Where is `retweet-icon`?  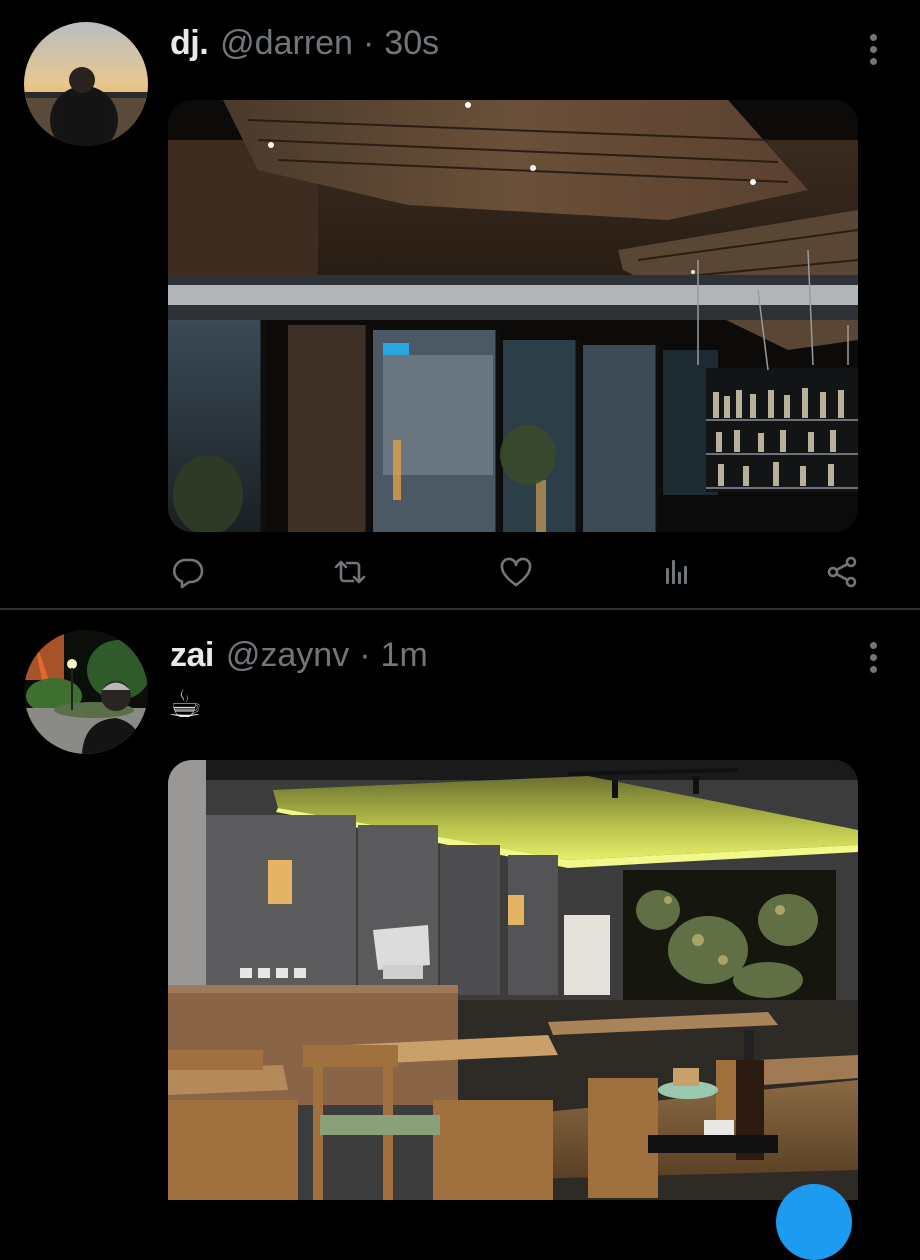 retweet-icon is located at coordinates (350, 572).